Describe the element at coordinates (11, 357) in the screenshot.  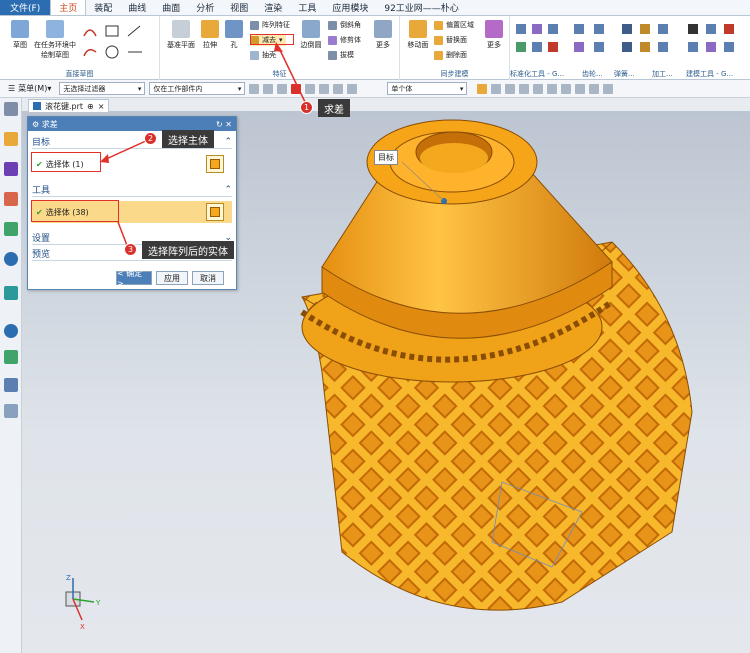
I see `system-materials-icon` at that location.